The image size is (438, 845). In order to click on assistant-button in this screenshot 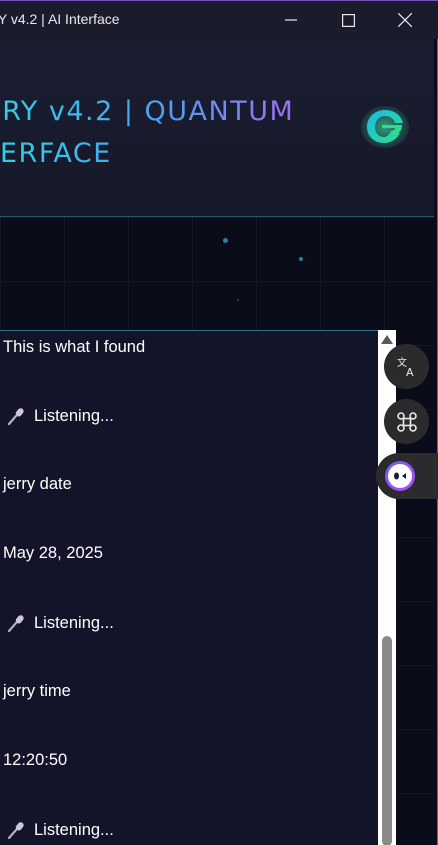, I will do `click(407, 476)`.